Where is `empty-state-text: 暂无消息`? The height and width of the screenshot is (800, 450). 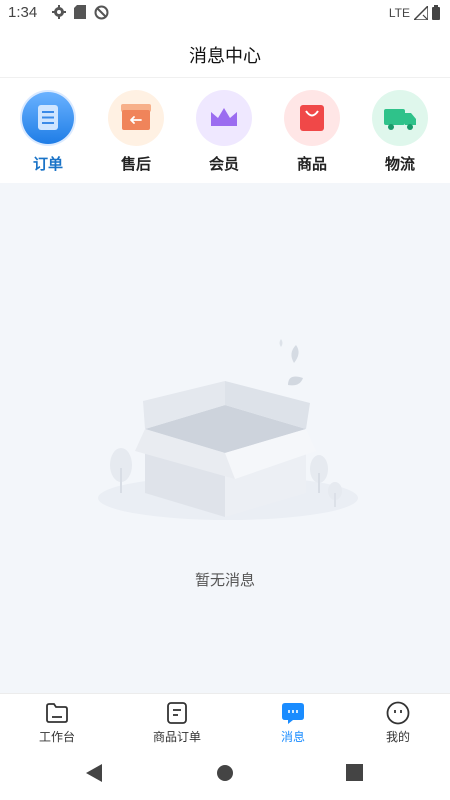 empty-state-text: 暂无消息 is located at coordinates (224, 580).